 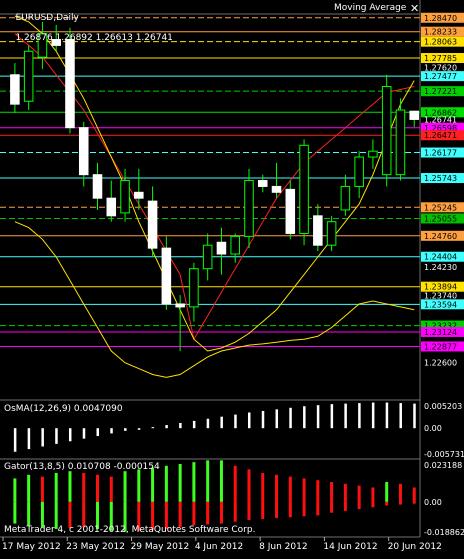 I want to click on price-tick-label: 1.25245, so click(x=440, y=207).